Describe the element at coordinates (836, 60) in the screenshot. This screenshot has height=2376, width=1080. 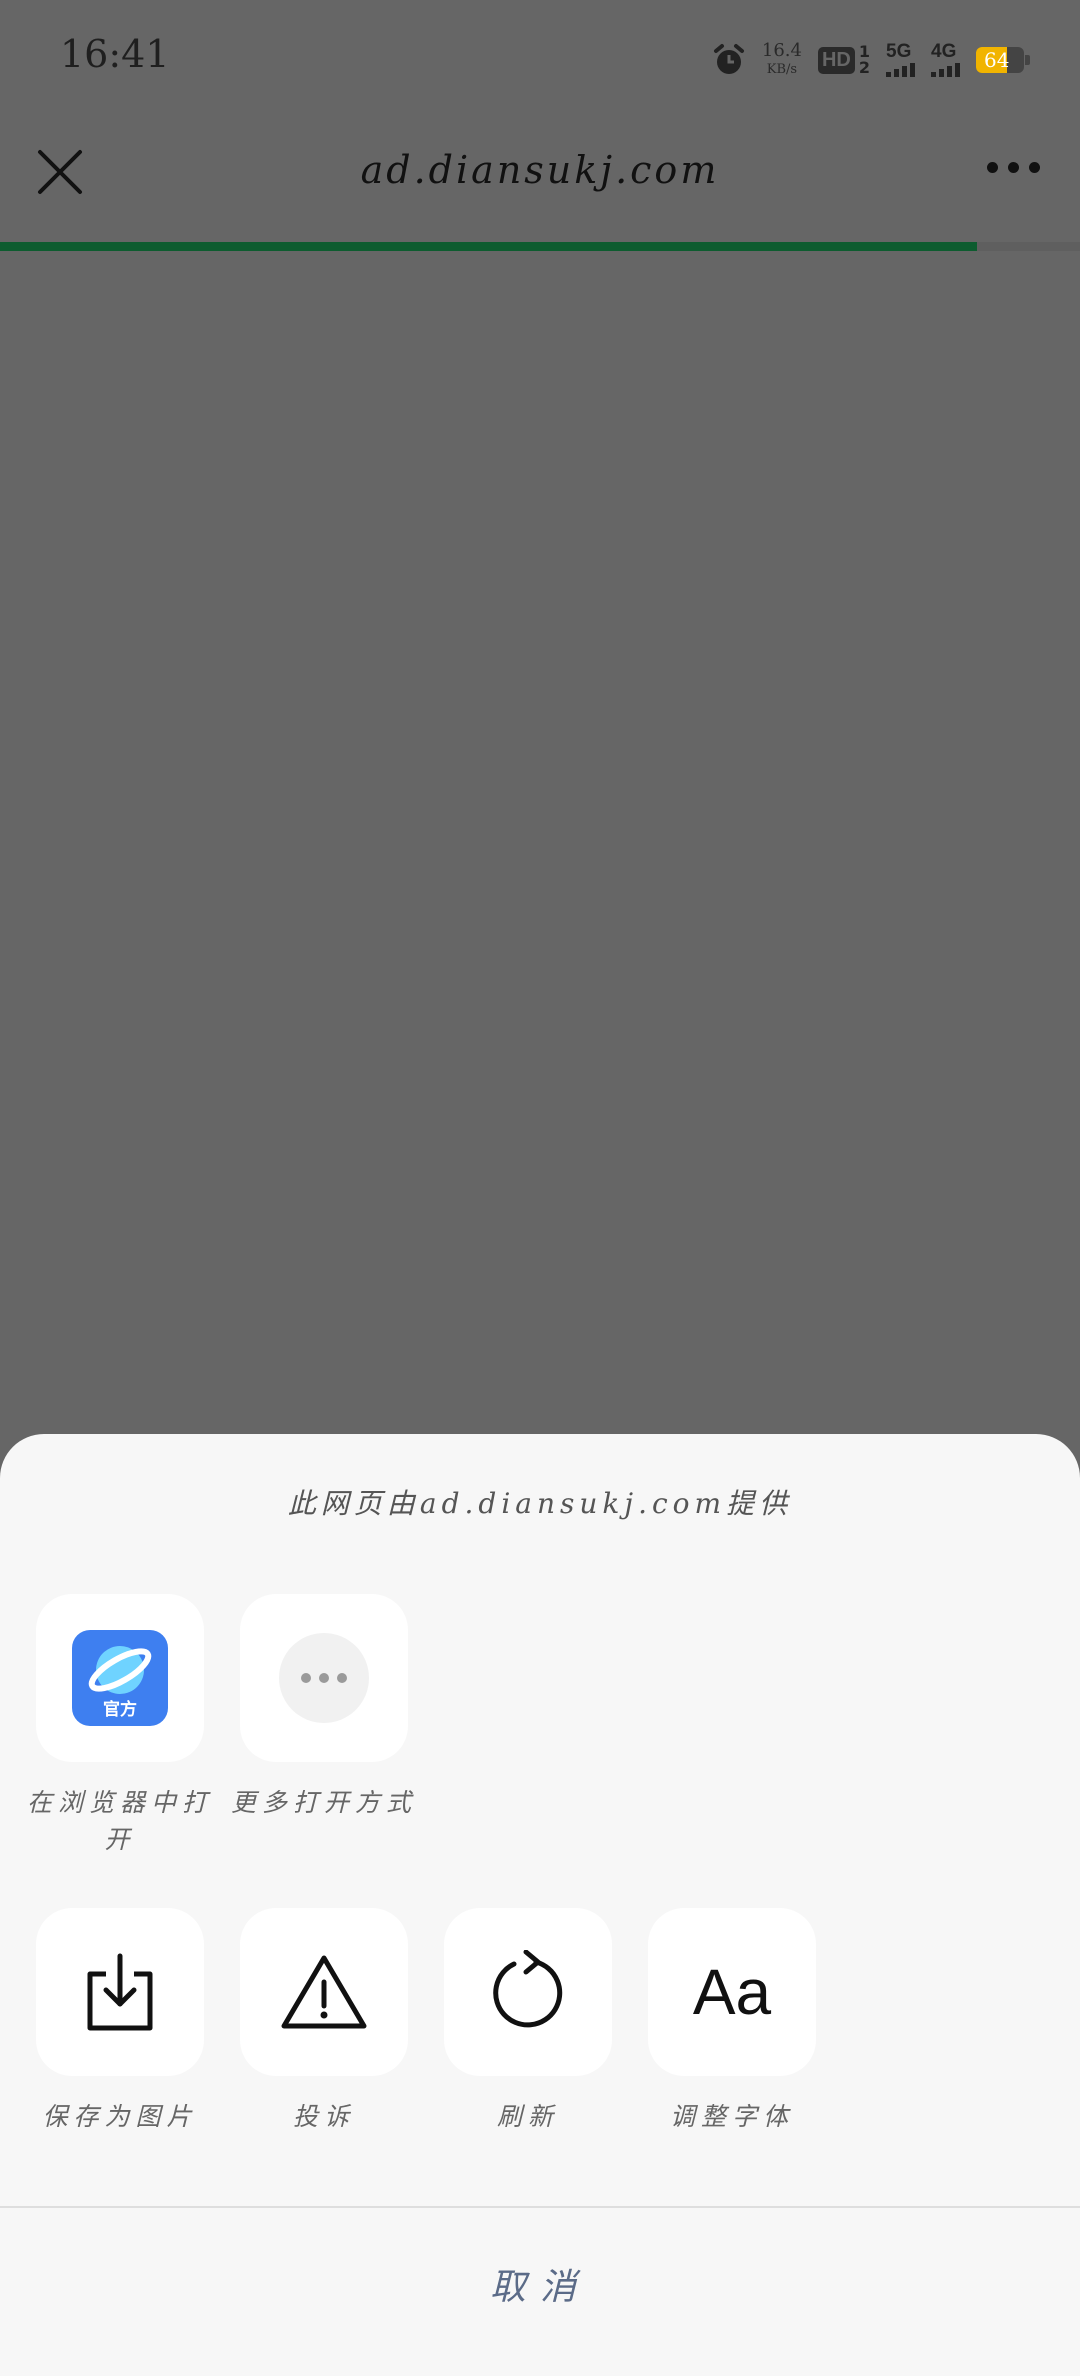
I see `hd-badge: HD` at that location.